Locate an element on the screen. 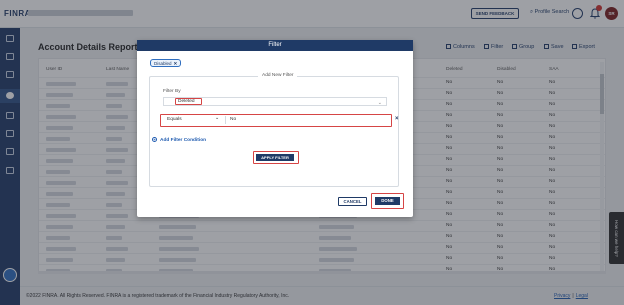  highlight-box: APPLY FILTER is located at coordinates (276, 157).